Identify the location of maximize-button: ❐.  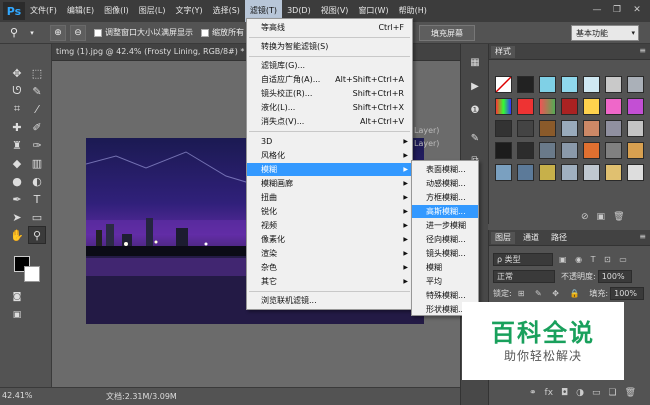
(617, 10).